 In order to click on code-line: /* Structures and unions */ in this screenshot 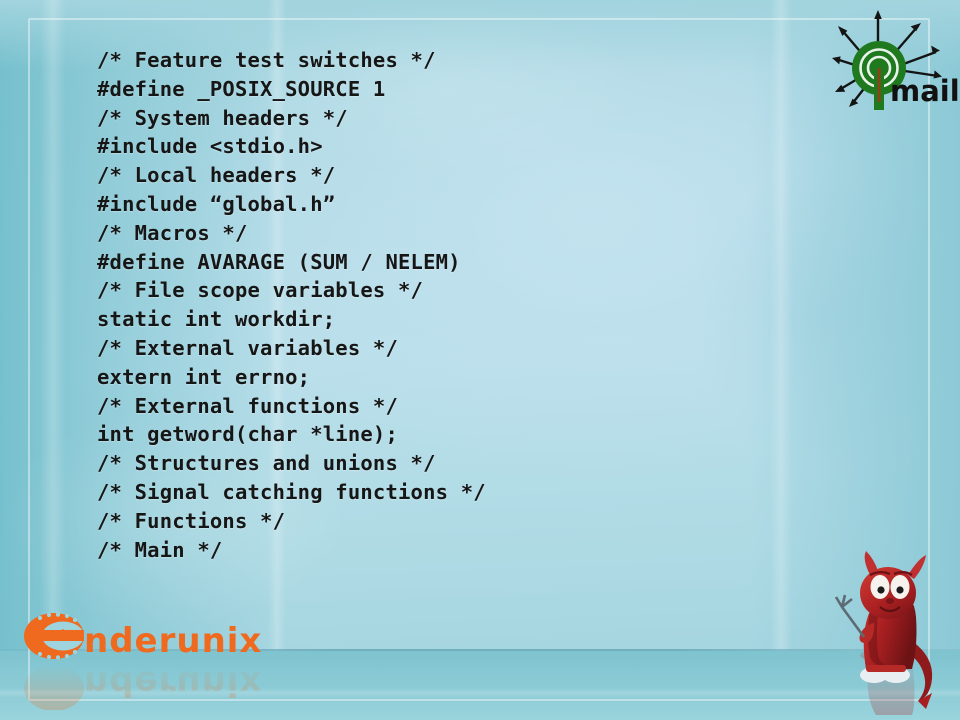, I will do `click(266, 463)`.